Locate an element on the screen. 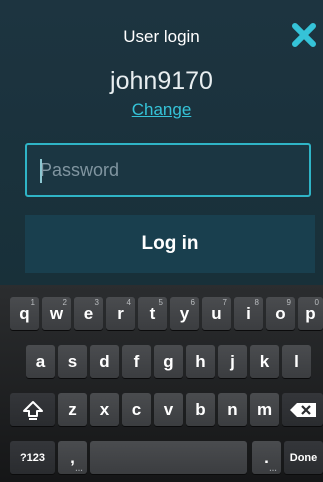  done-key: Done is located at coordinates (303, 457).